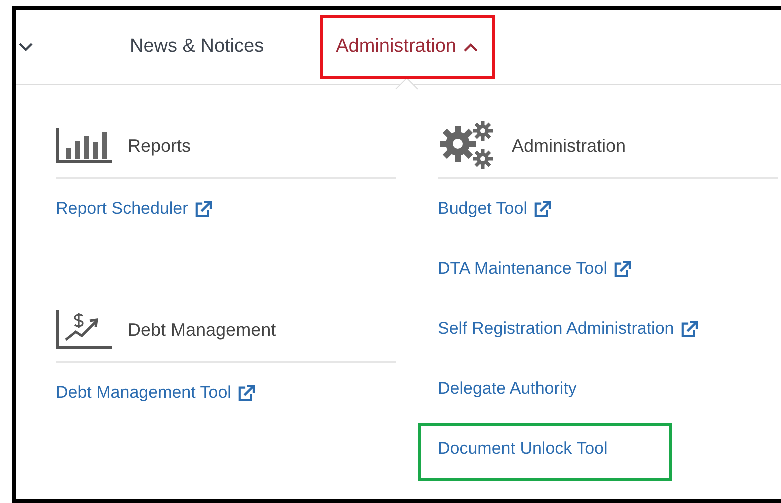  Describe the element at coordinates (535, 269) in the screenshot. I see `menu-link: DTA Maintenance Tool` at that location.